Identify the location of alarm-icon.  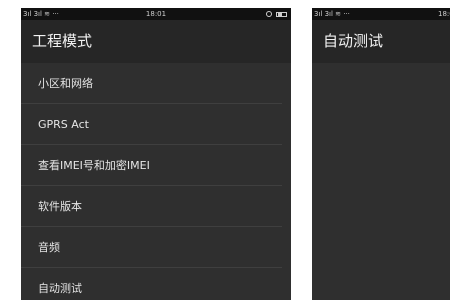
(269, 14).